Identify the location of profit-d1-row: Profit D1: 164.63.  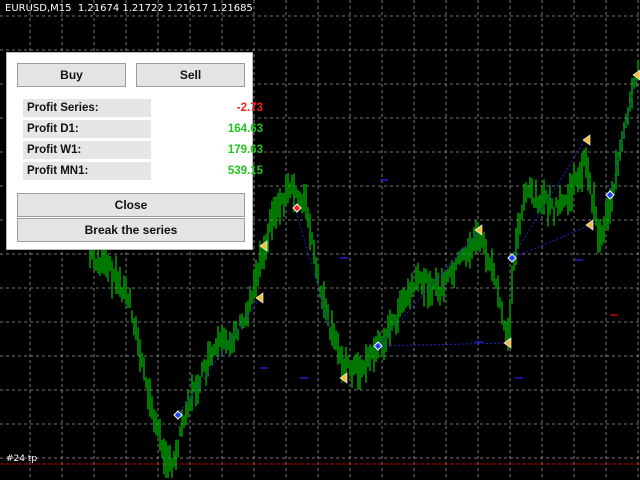
(140, 129).